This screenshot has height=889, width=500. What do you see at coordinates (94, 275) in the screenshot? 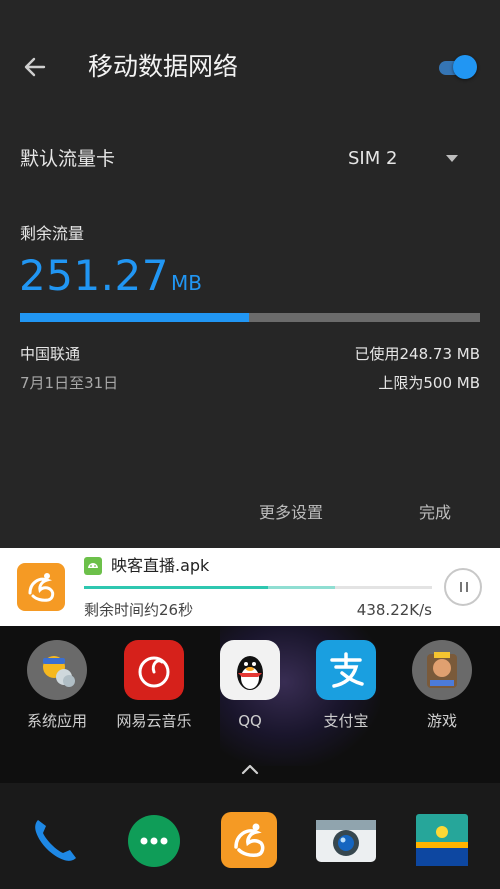
I see `remaining-number: 251.27` at bounding box center [94, 275].